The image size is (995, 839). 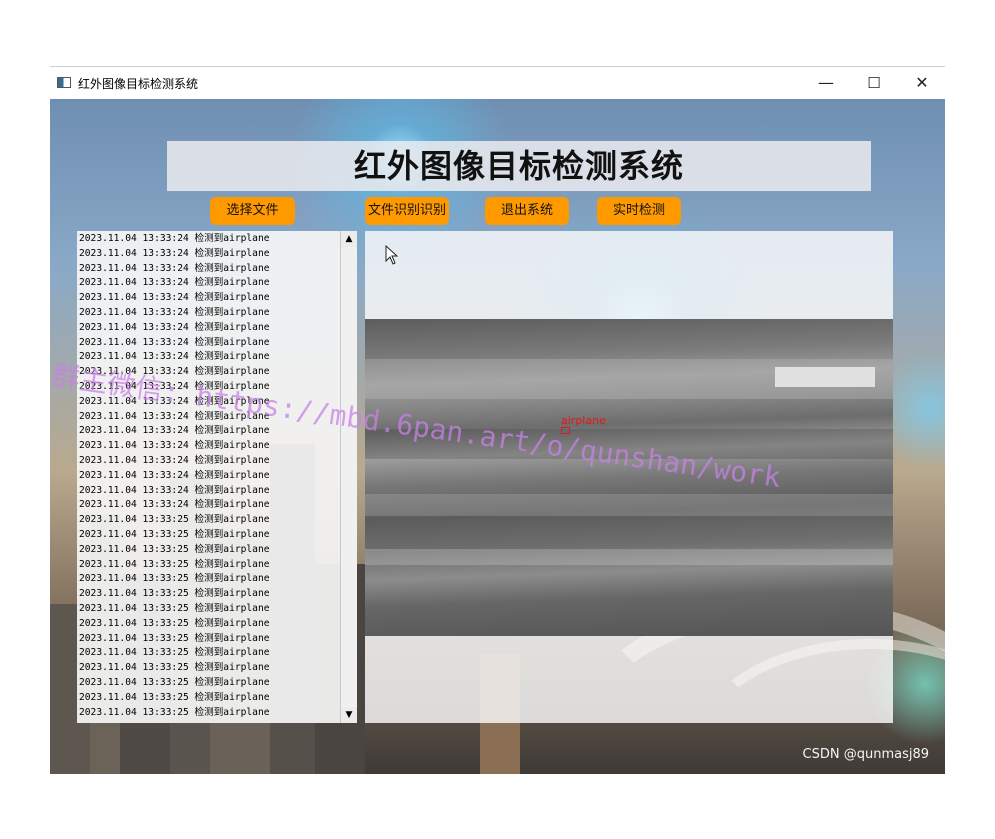 I want to click on exit-button: 退出系统, so click(x=527, y=211).